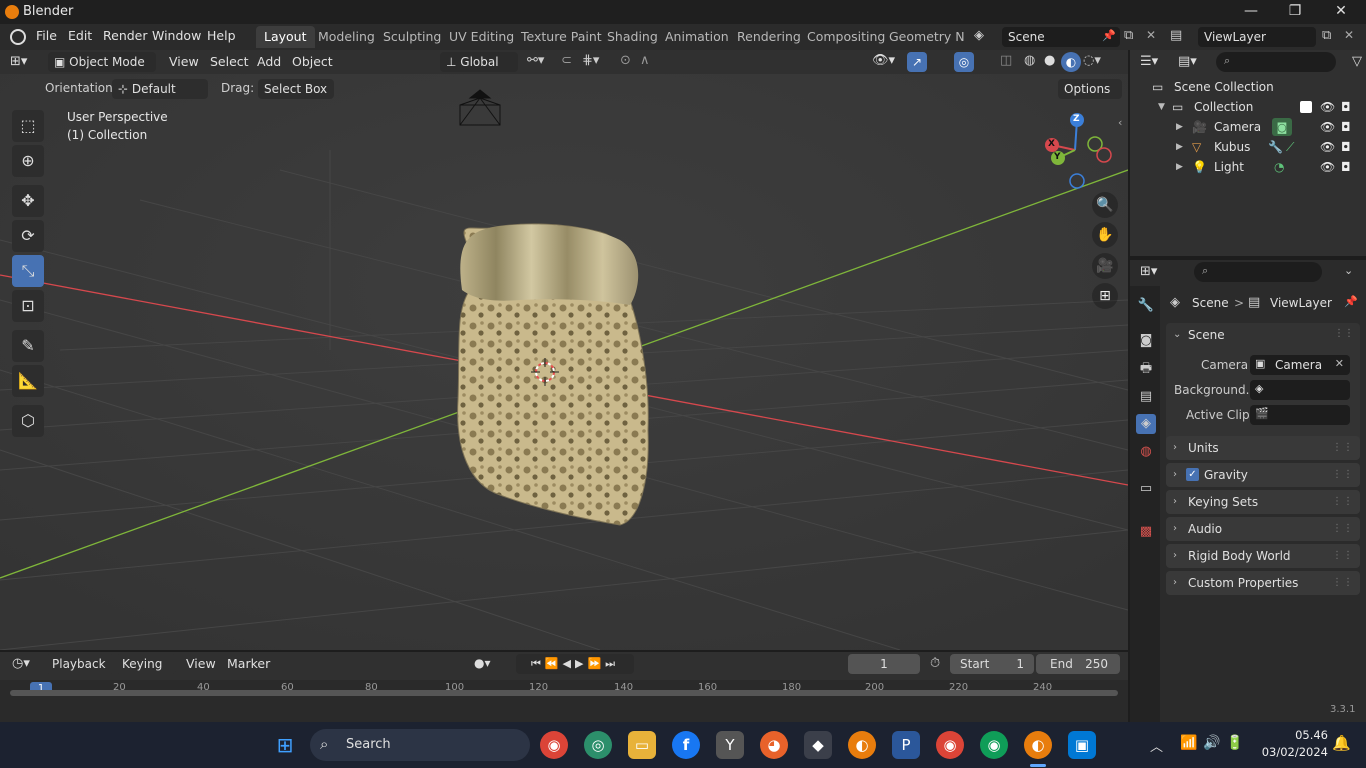 The image size is (1366, 768). Describe the element at coordinates (883, 60) in the screenshot. I see `visibility-icon: 👁▾` at that location.